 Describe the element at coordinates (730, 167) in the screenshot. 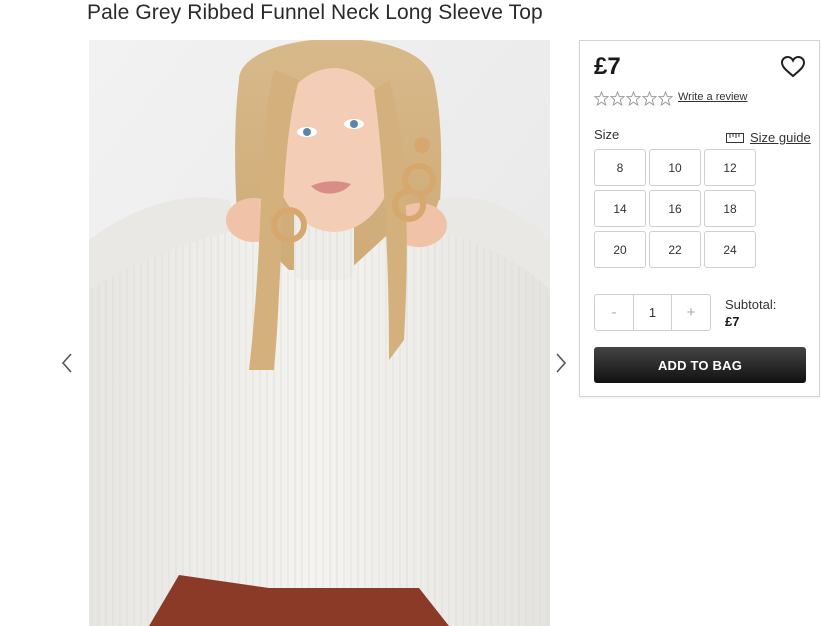

I see `size-option-12: 12` at that location.